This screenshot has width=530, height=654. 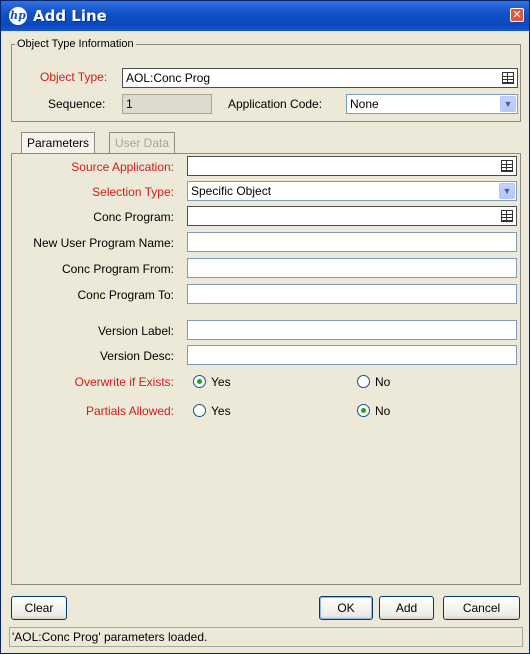 I want to click on object-type-field: AOL:Conc Prog, so click(x=320, y=78).